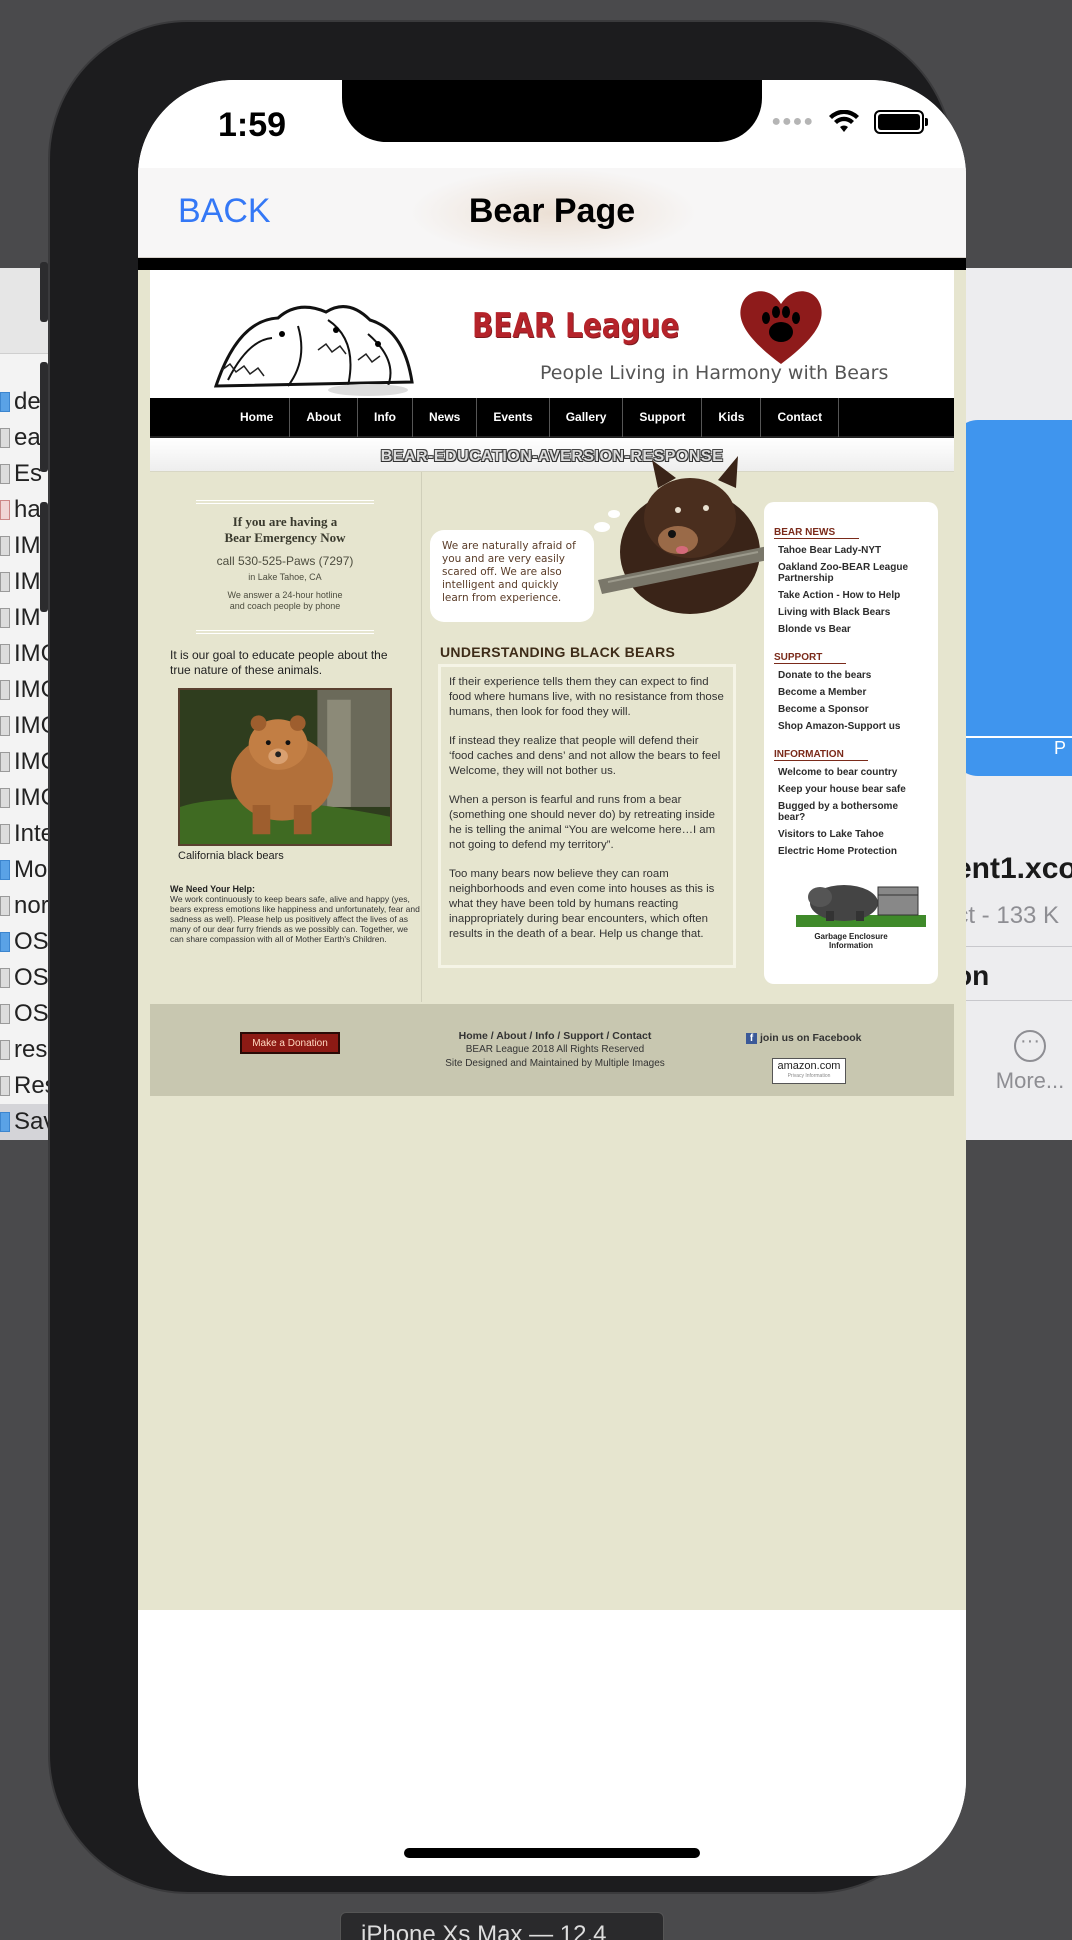 The height and width of the screenshot is (1940, 1072). I want to click on news-link: Living with Black Bears, so click(853, 612).